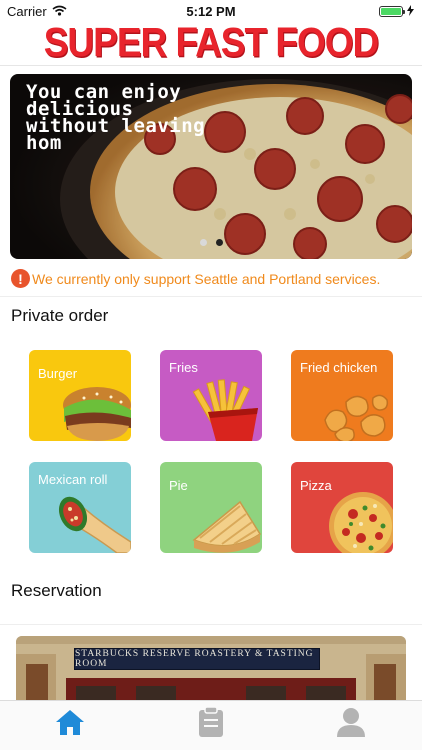 This screenshot has height=750, width=422. I want to click on status-time: 5:12 PM, so click(211, 11).